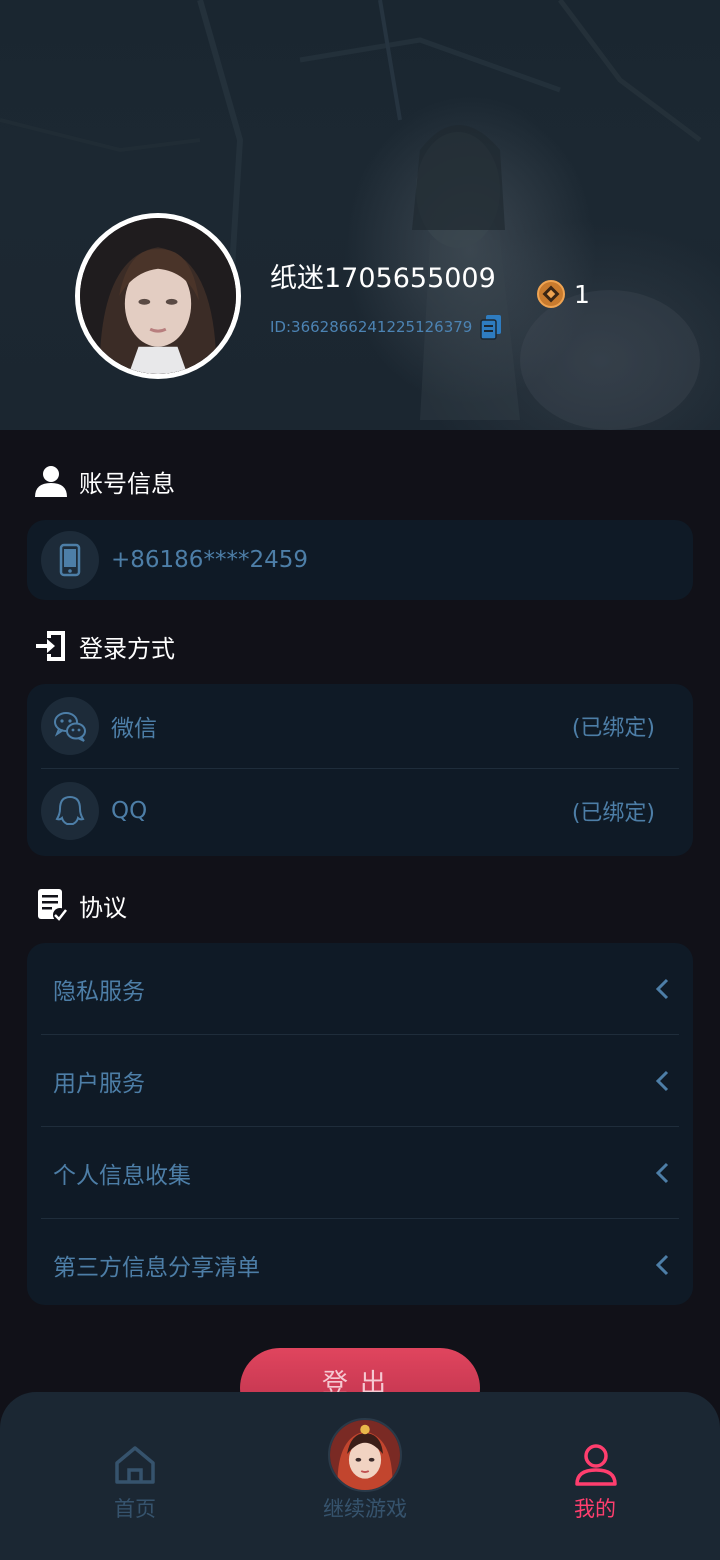 This screenshot has height=1560, width=720. I want to click on wechat-icon-circle, so click(70, 726).